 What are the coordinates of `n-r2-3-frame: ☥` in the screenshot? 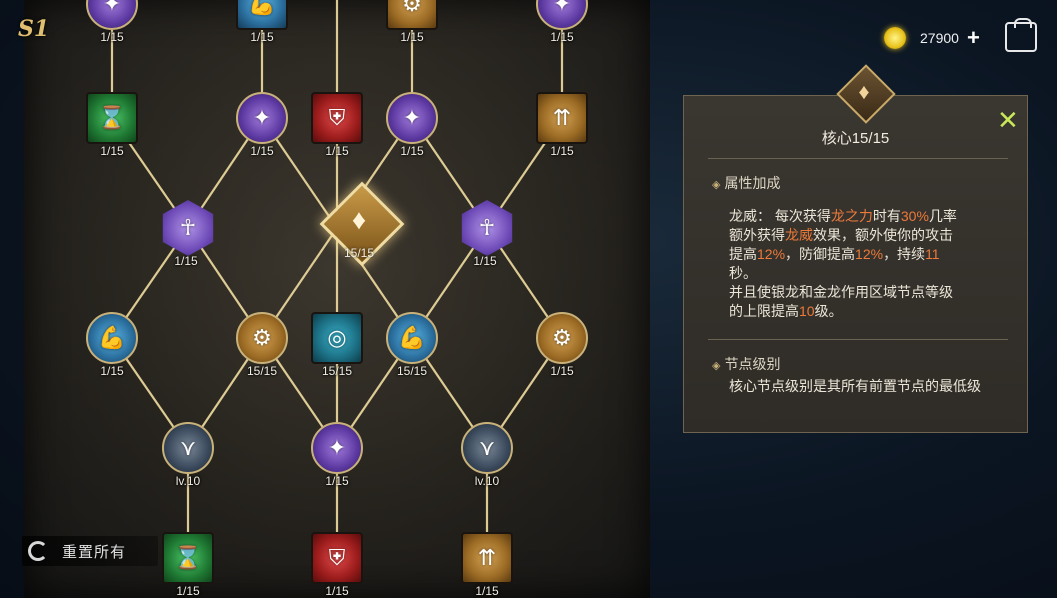 It's located at (487, 228).